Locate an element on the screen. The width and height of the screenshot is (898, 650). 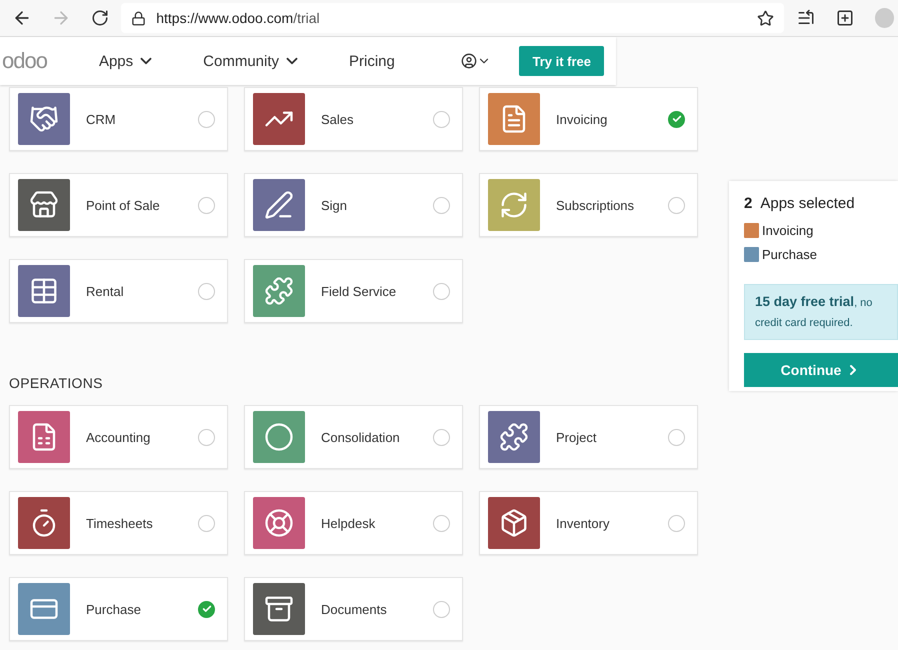
app-name: Accounting is located at coordinates (119, 437).